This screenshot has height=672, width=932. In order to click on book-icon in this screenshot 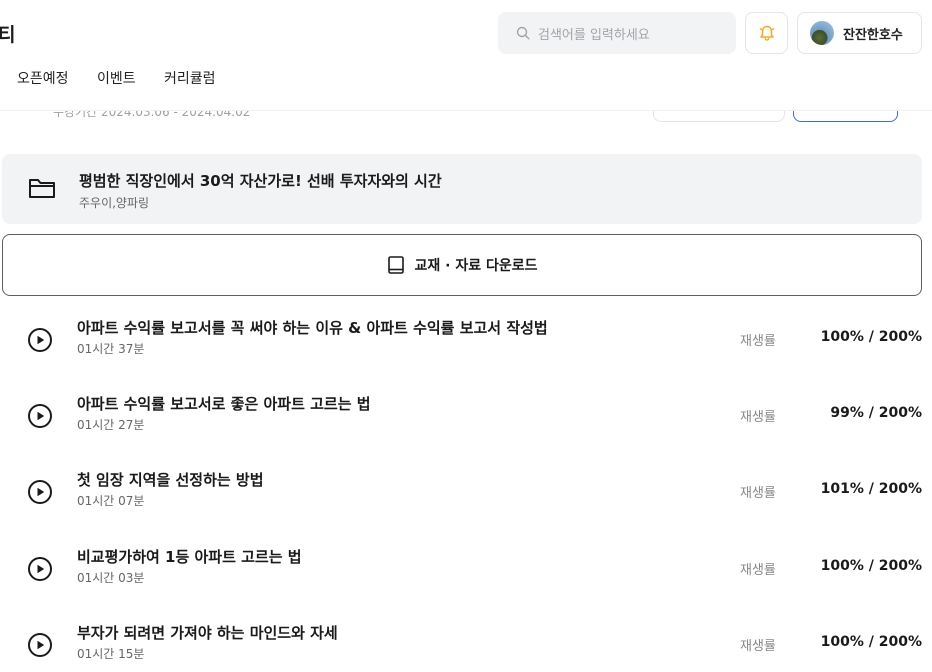, I will do `click(395, 265)`.